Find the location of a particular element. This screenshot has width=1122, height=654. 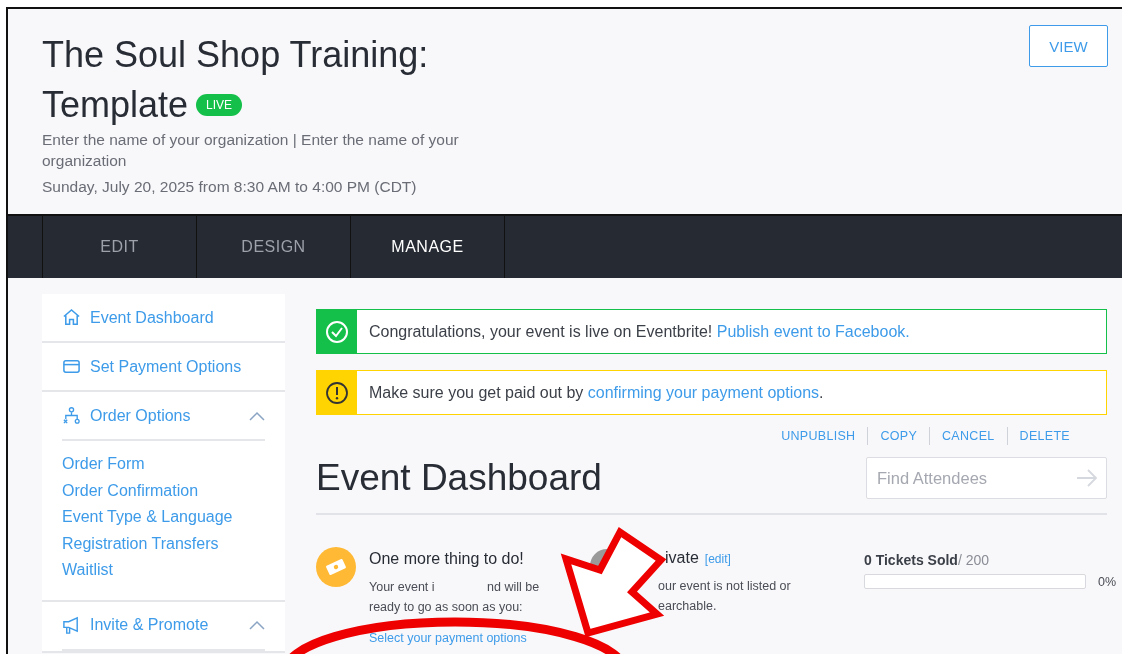

action-link: DELETE is located at coordinates (1044, 436).